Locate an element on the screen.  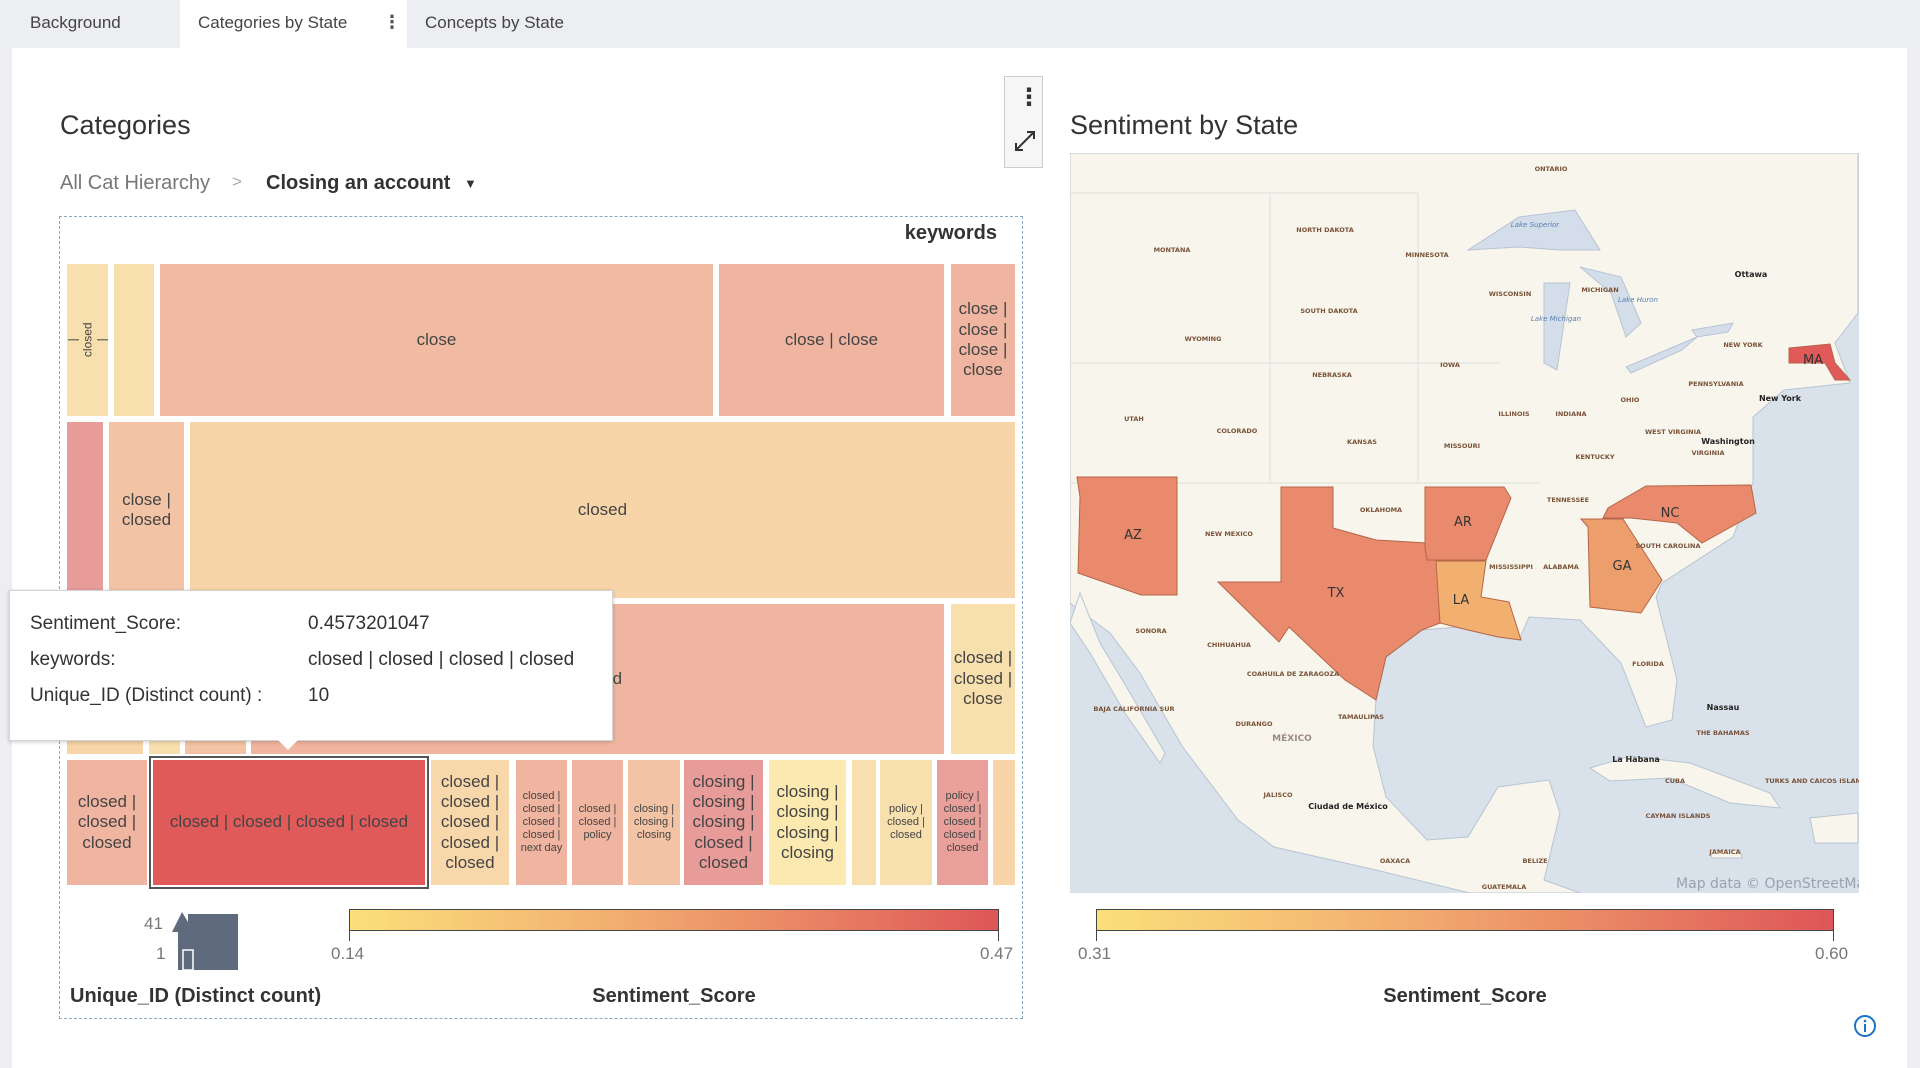
tab-categories-by-state: Categories by State is located at coordinates (293, 24).